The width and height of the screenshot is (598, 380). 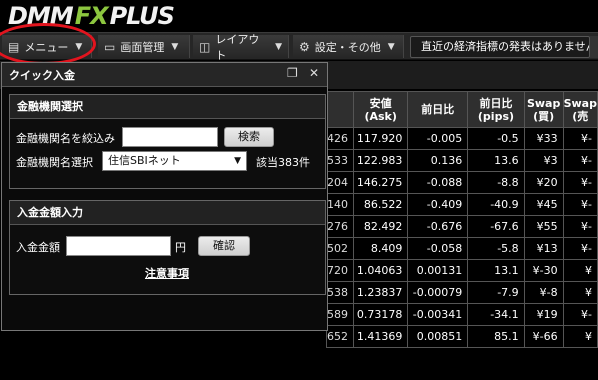 I want to click on menu-list-icon: ▤, so click(x=14, y=46).